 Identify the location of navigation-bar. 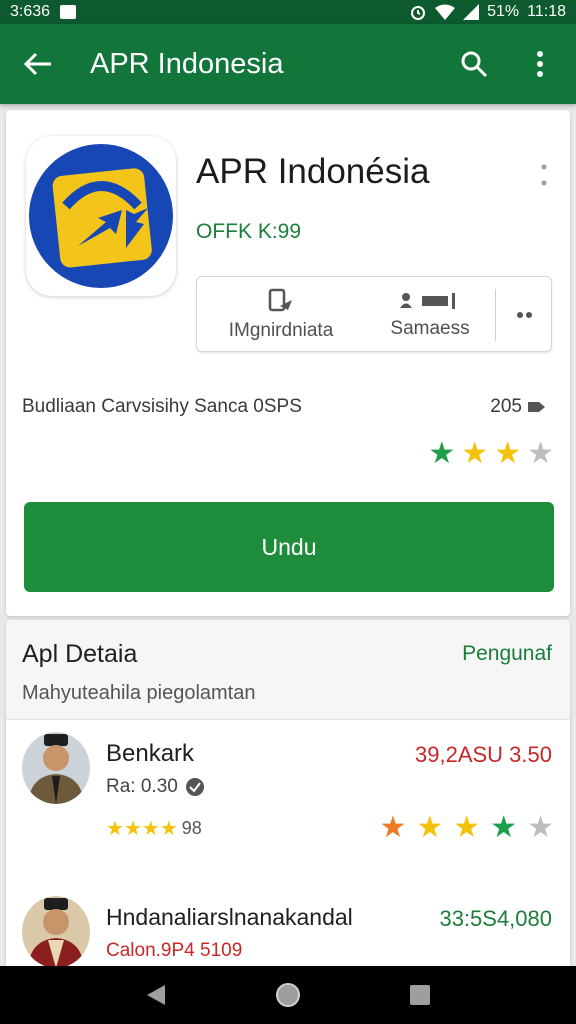
(288, 995).